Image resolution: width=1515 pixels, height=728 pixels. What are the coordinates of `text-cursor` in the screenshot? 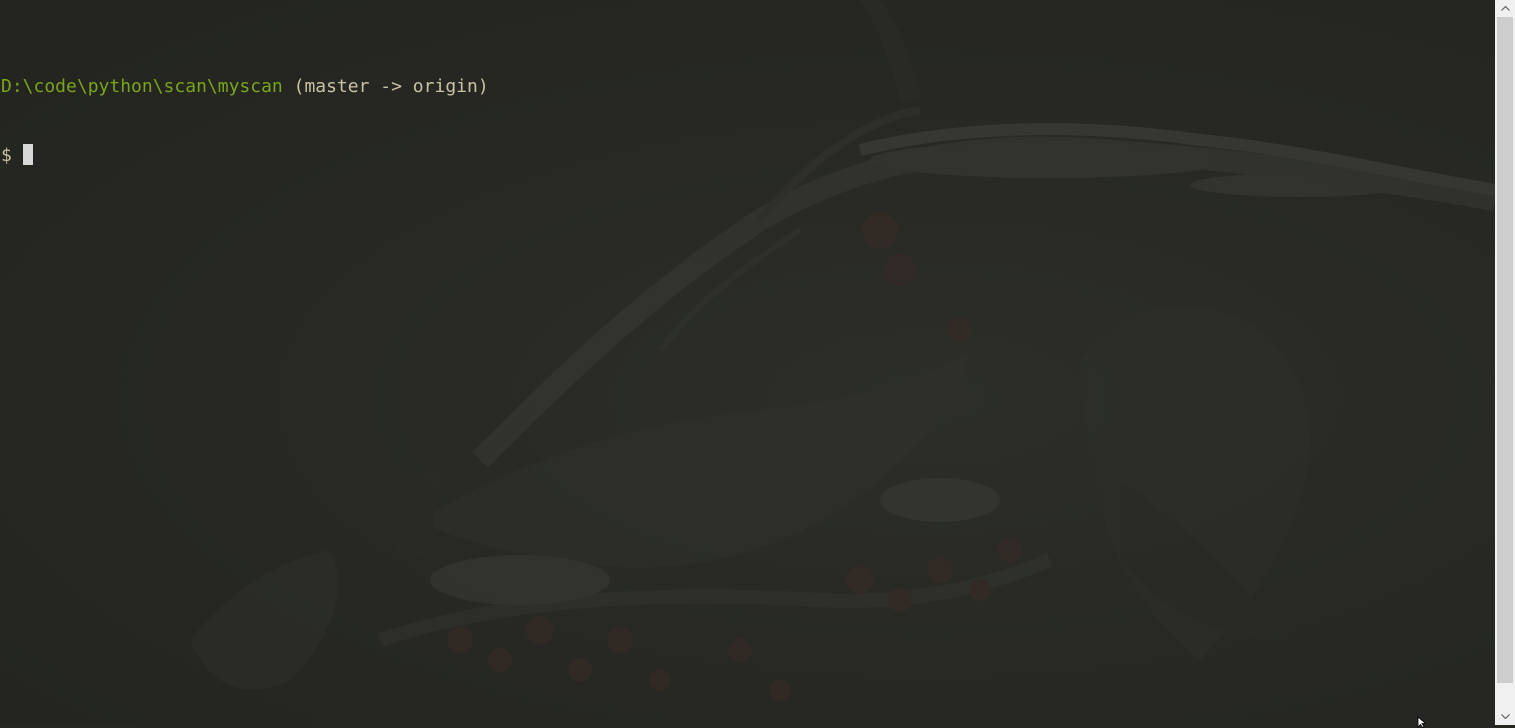 It's located at (27, 154).